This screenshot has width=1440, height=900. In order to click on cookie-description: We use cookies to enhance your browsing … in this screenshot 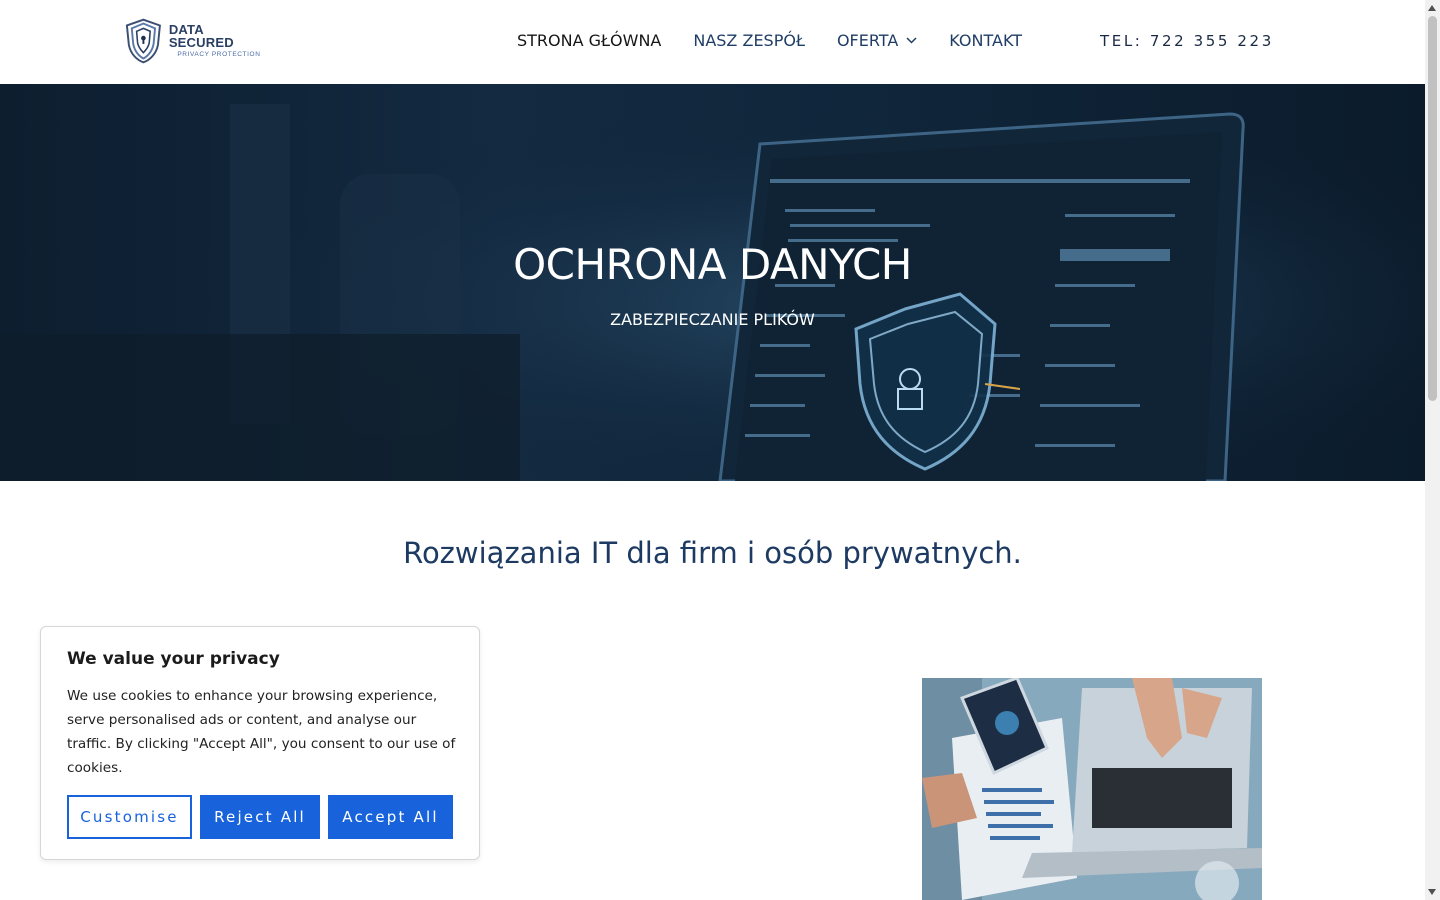, I will do `click(261, 732)`.